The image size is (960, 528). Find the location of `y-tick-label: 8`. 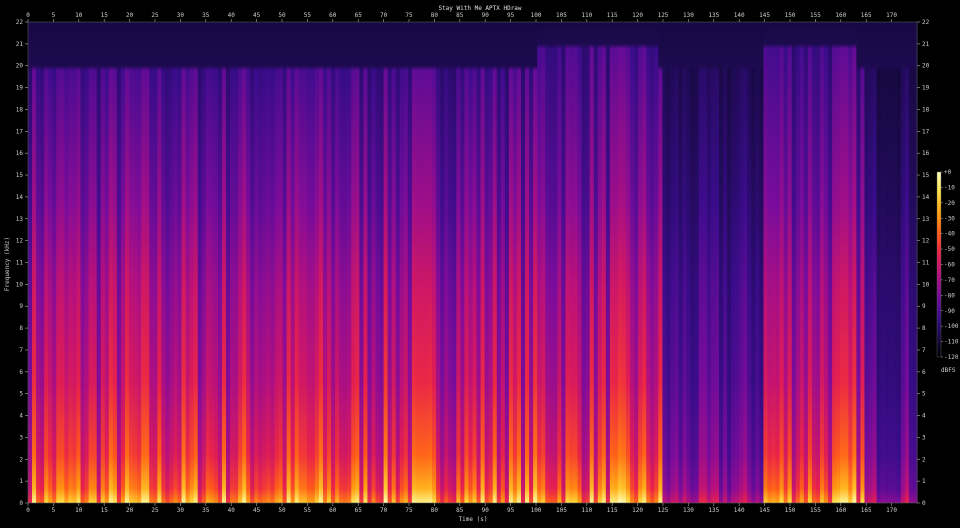

y-tick-label: 8 is located at coordinates (924, 328).